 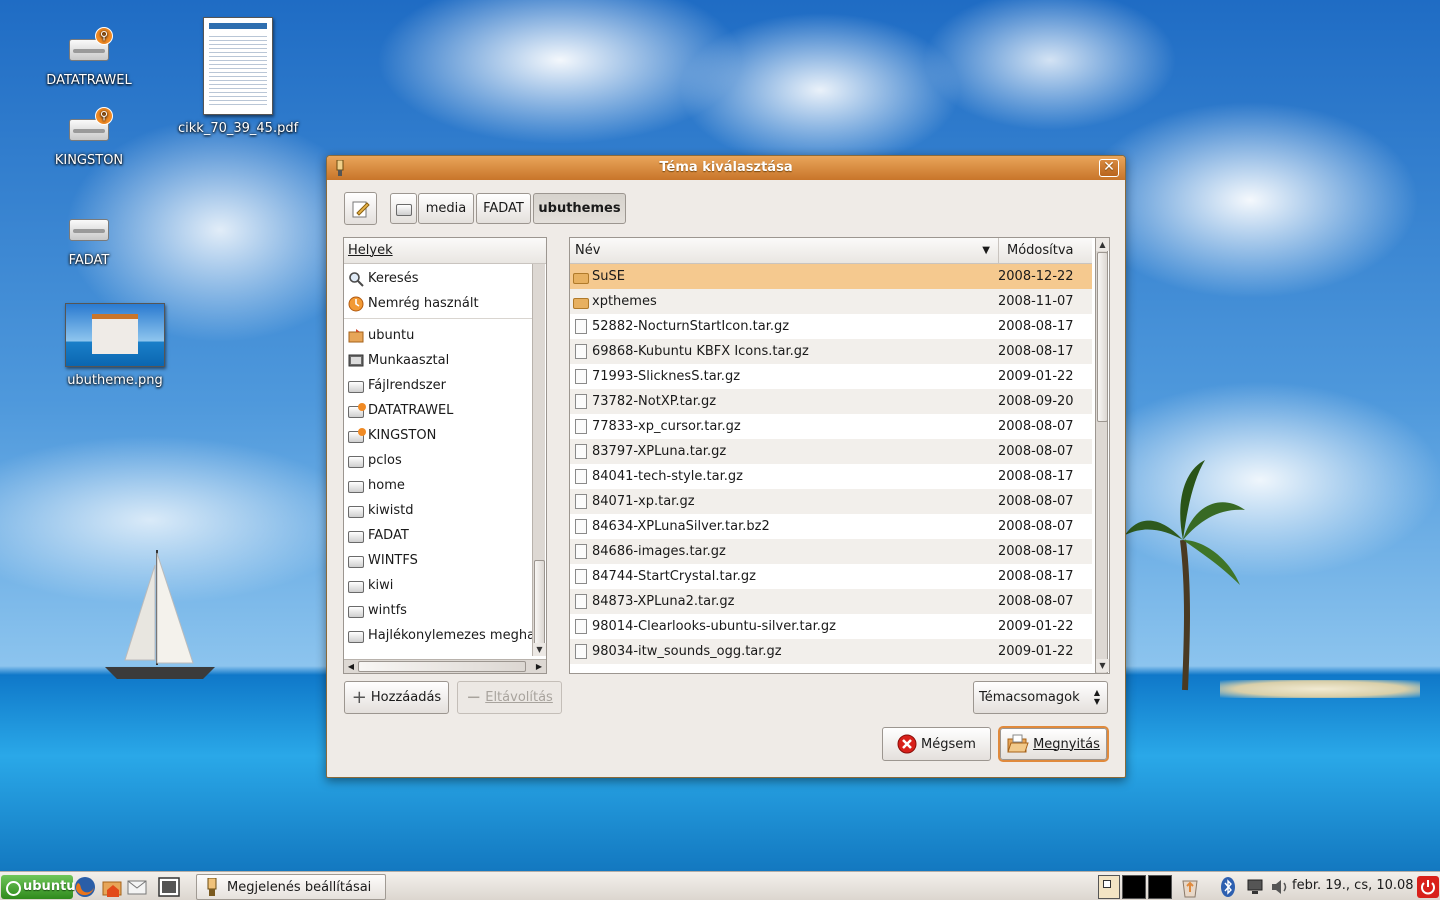 What do you see at coordinates (38, 887) in the screenshot?
I see `ubuntu-menu-button: ubuntu` at bounding box center [38, 887].